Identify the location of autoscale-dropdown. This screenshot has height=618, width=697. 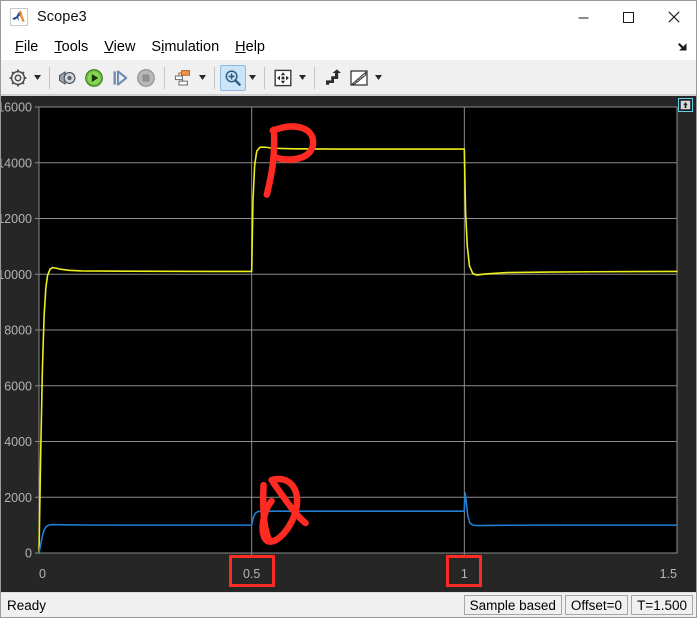
(302, 78).